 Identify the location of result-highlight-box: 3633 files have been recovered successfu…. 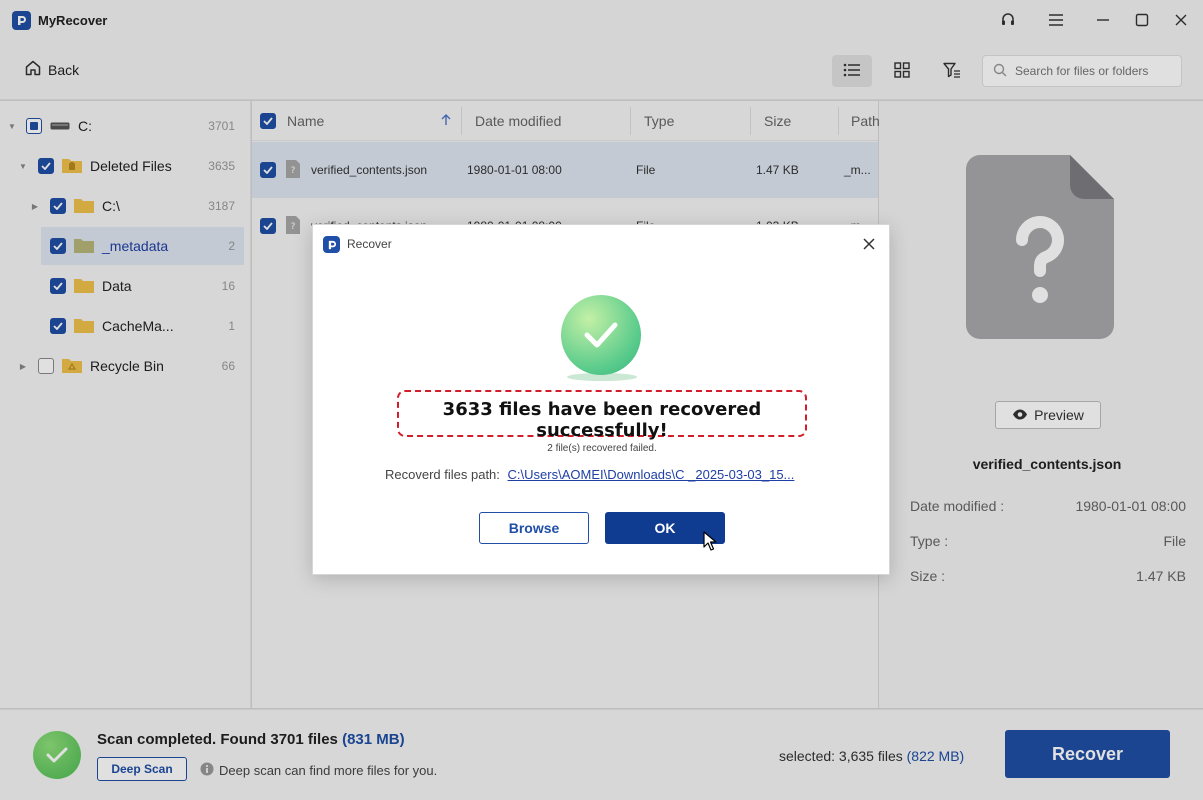
(602, 422).